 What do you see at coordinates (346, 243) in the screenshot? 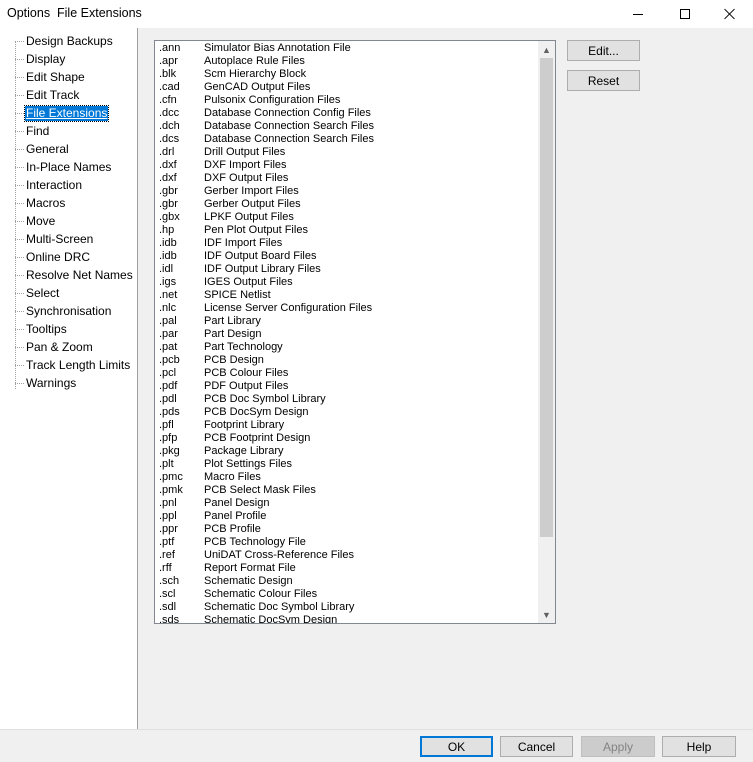
I see `extension-row: .idb IDF Import Files` at bounding box center [346, 243].